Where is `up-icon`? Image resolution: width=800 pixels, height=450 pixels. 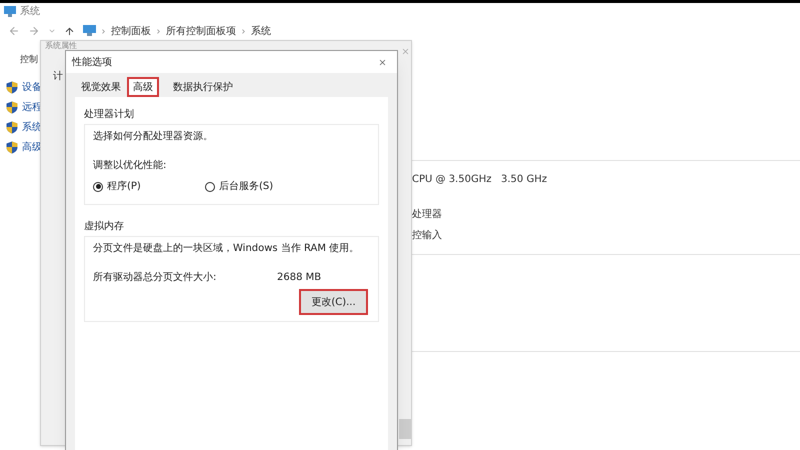 up-icon is located at coordinates (69, 31).